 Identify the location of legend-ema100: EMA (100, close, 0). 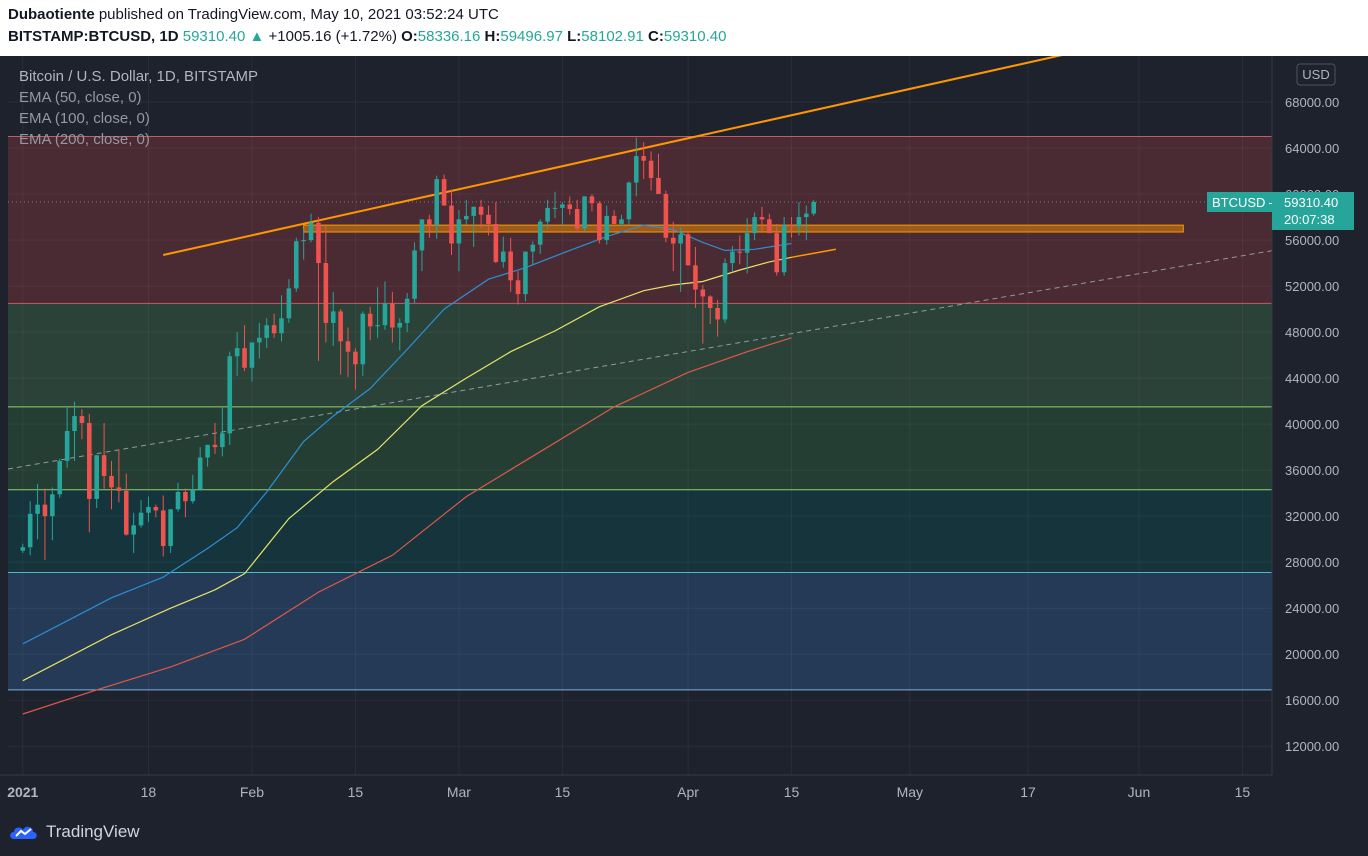
(138, 118).